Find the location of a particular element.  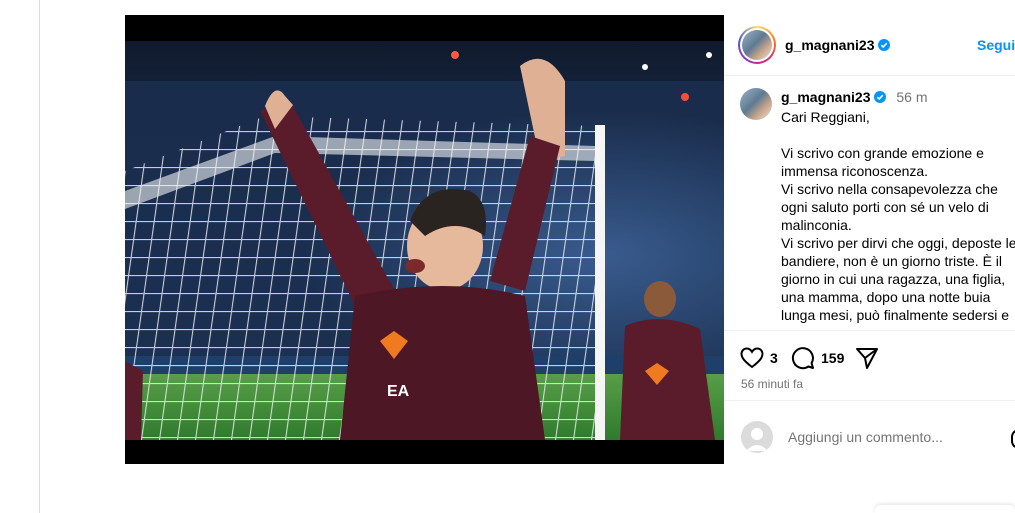

caption-author-username: g_magnani23 is located at coordinates (825, 97).